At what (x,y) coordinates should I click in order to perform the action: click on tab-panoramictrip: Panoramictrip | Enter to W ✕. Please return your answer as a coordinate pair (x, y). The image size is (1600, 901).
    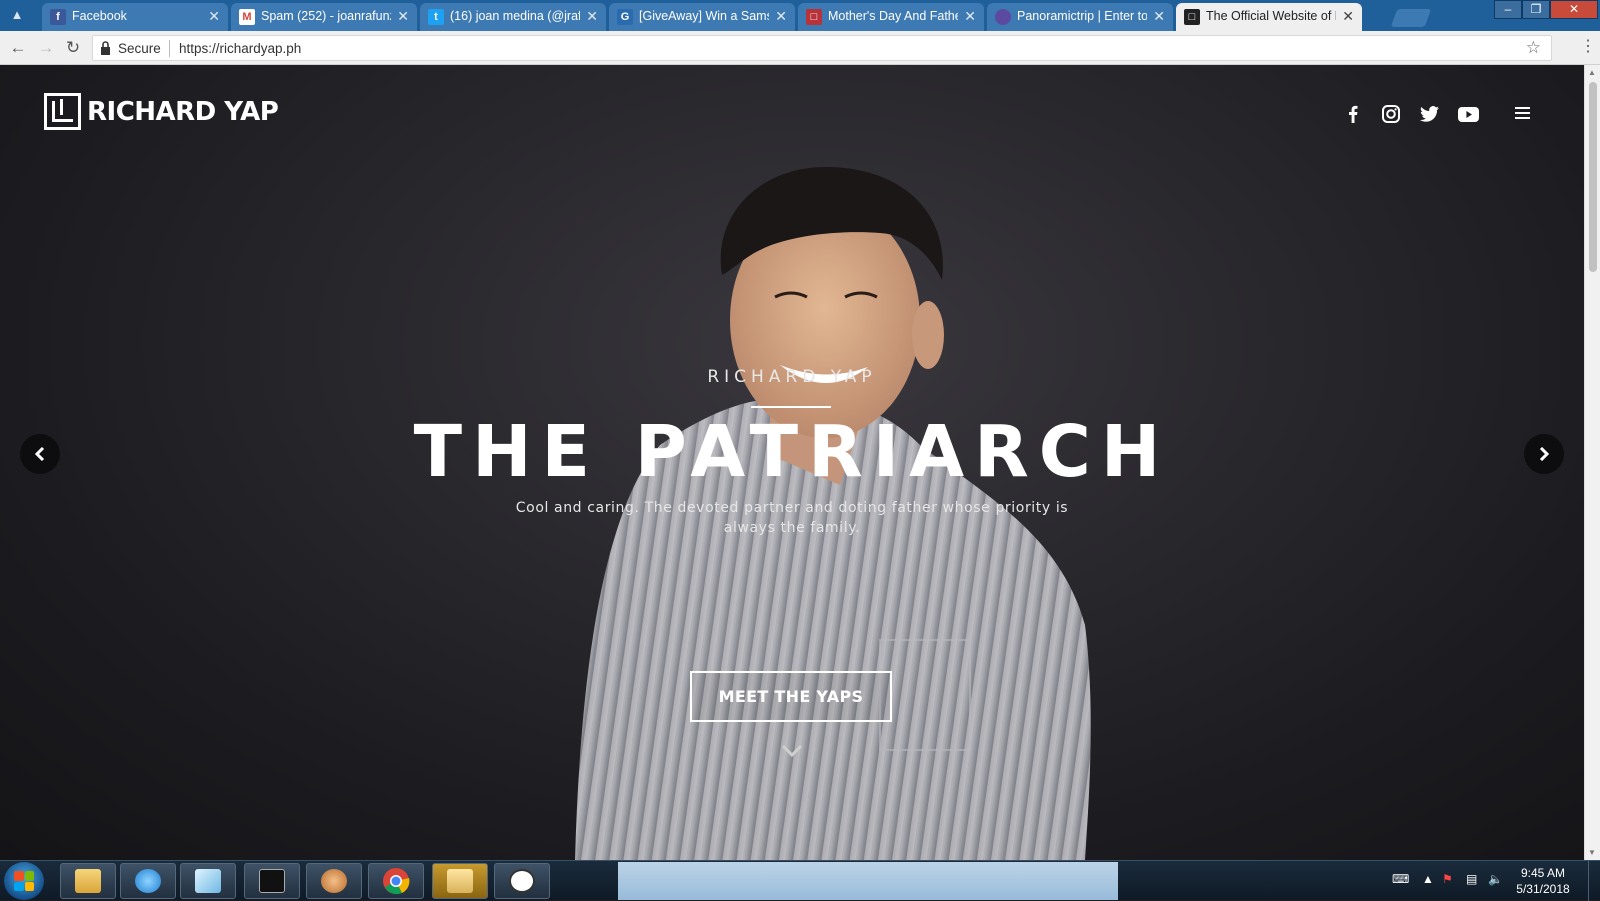
    Looking at the image, I should click on (1080, 17).